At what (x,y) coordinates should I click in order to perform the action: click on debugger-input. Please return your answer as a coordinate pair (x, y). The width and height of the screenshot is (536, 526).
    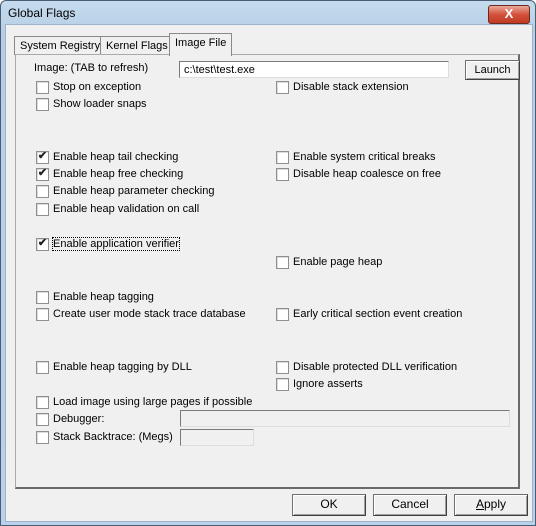
    Looking at the image, I should click on (345, 418).